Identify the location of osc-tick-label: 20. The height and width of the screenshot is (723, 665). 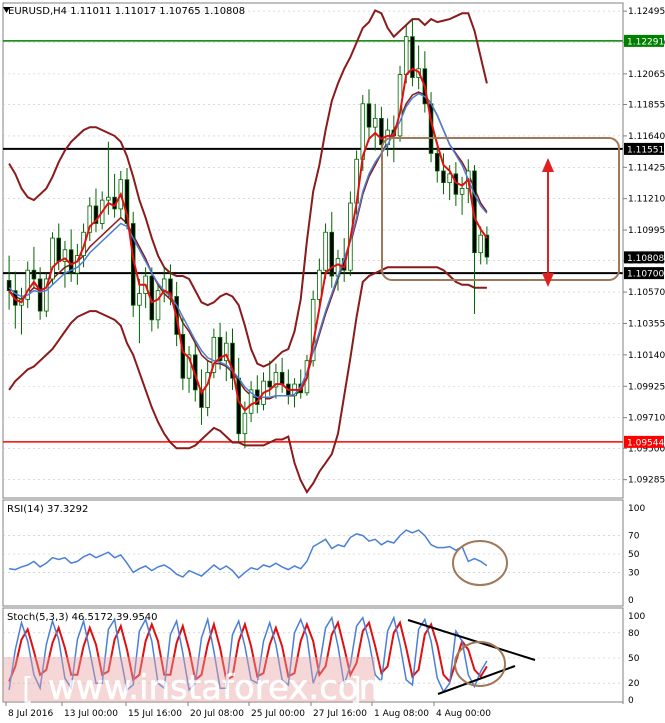
(634, 684).